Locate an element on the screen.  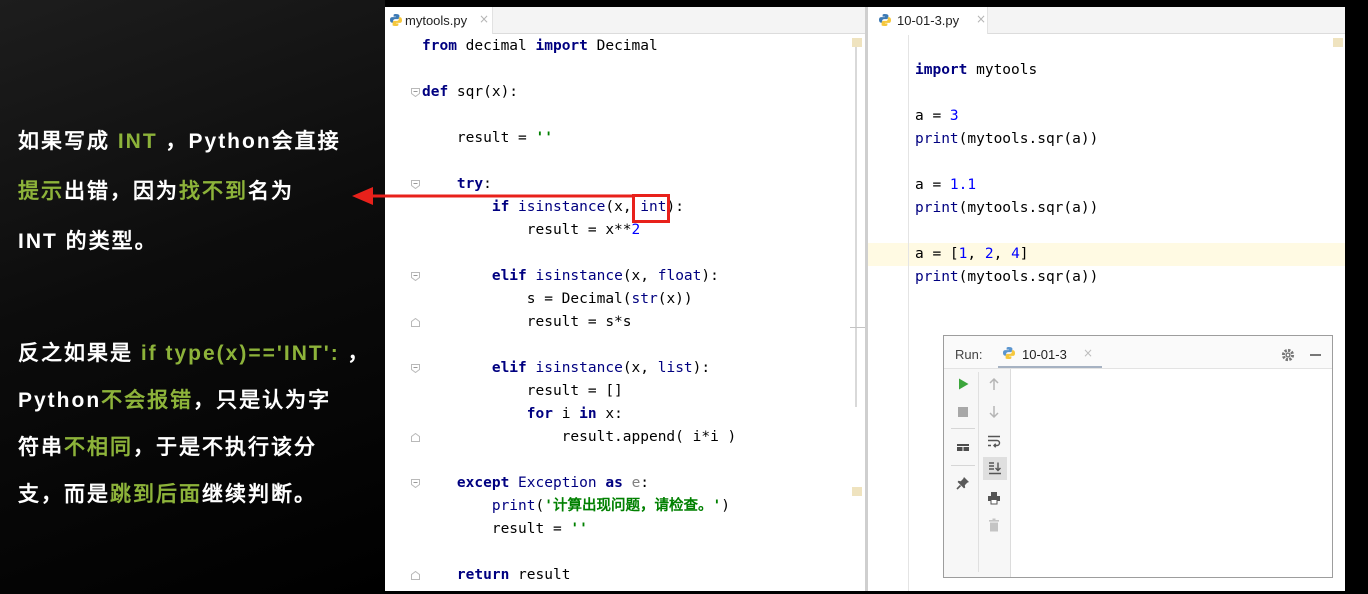
annotation-text: 名为 is located at coordinates (271, 191).